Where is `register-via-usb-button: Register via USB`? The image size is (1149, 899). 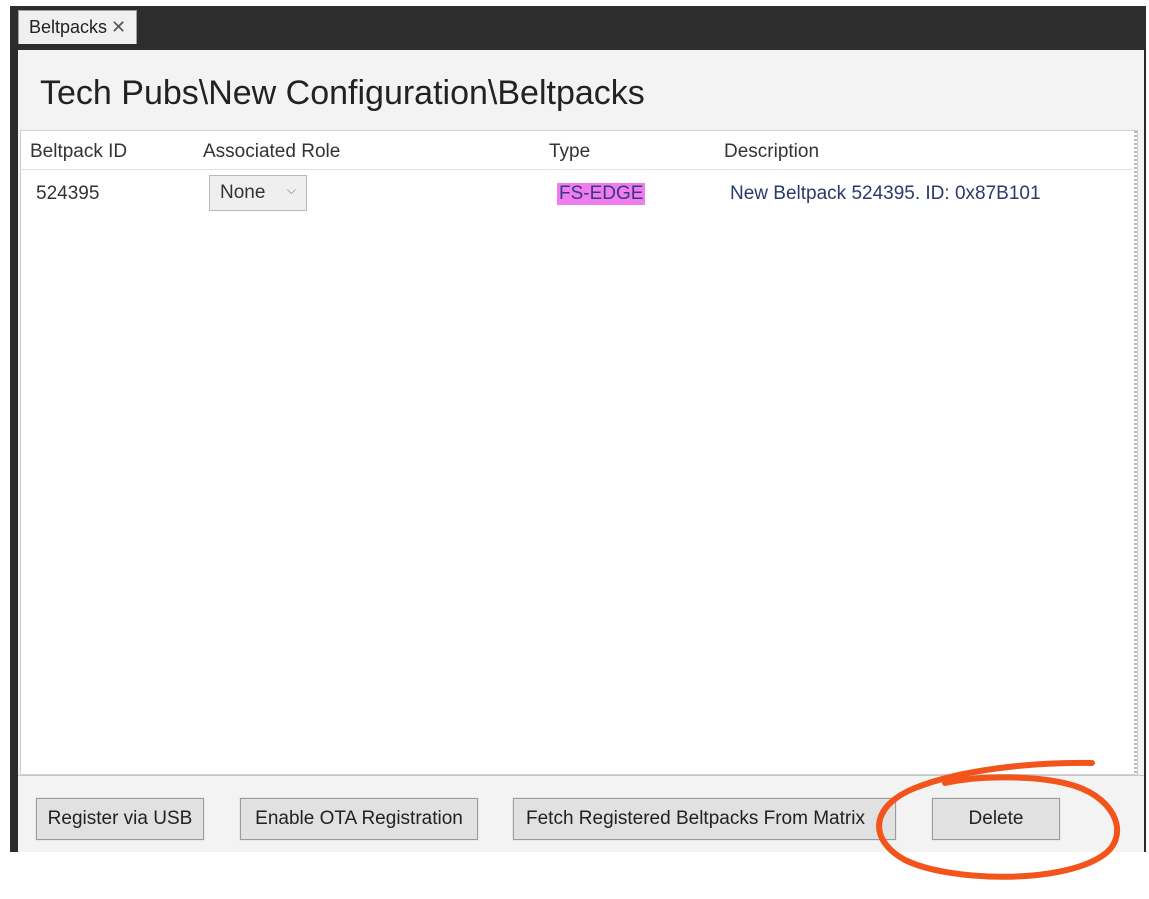 register-via-usb-button: Register via USB is located at coordinates (120, 819).